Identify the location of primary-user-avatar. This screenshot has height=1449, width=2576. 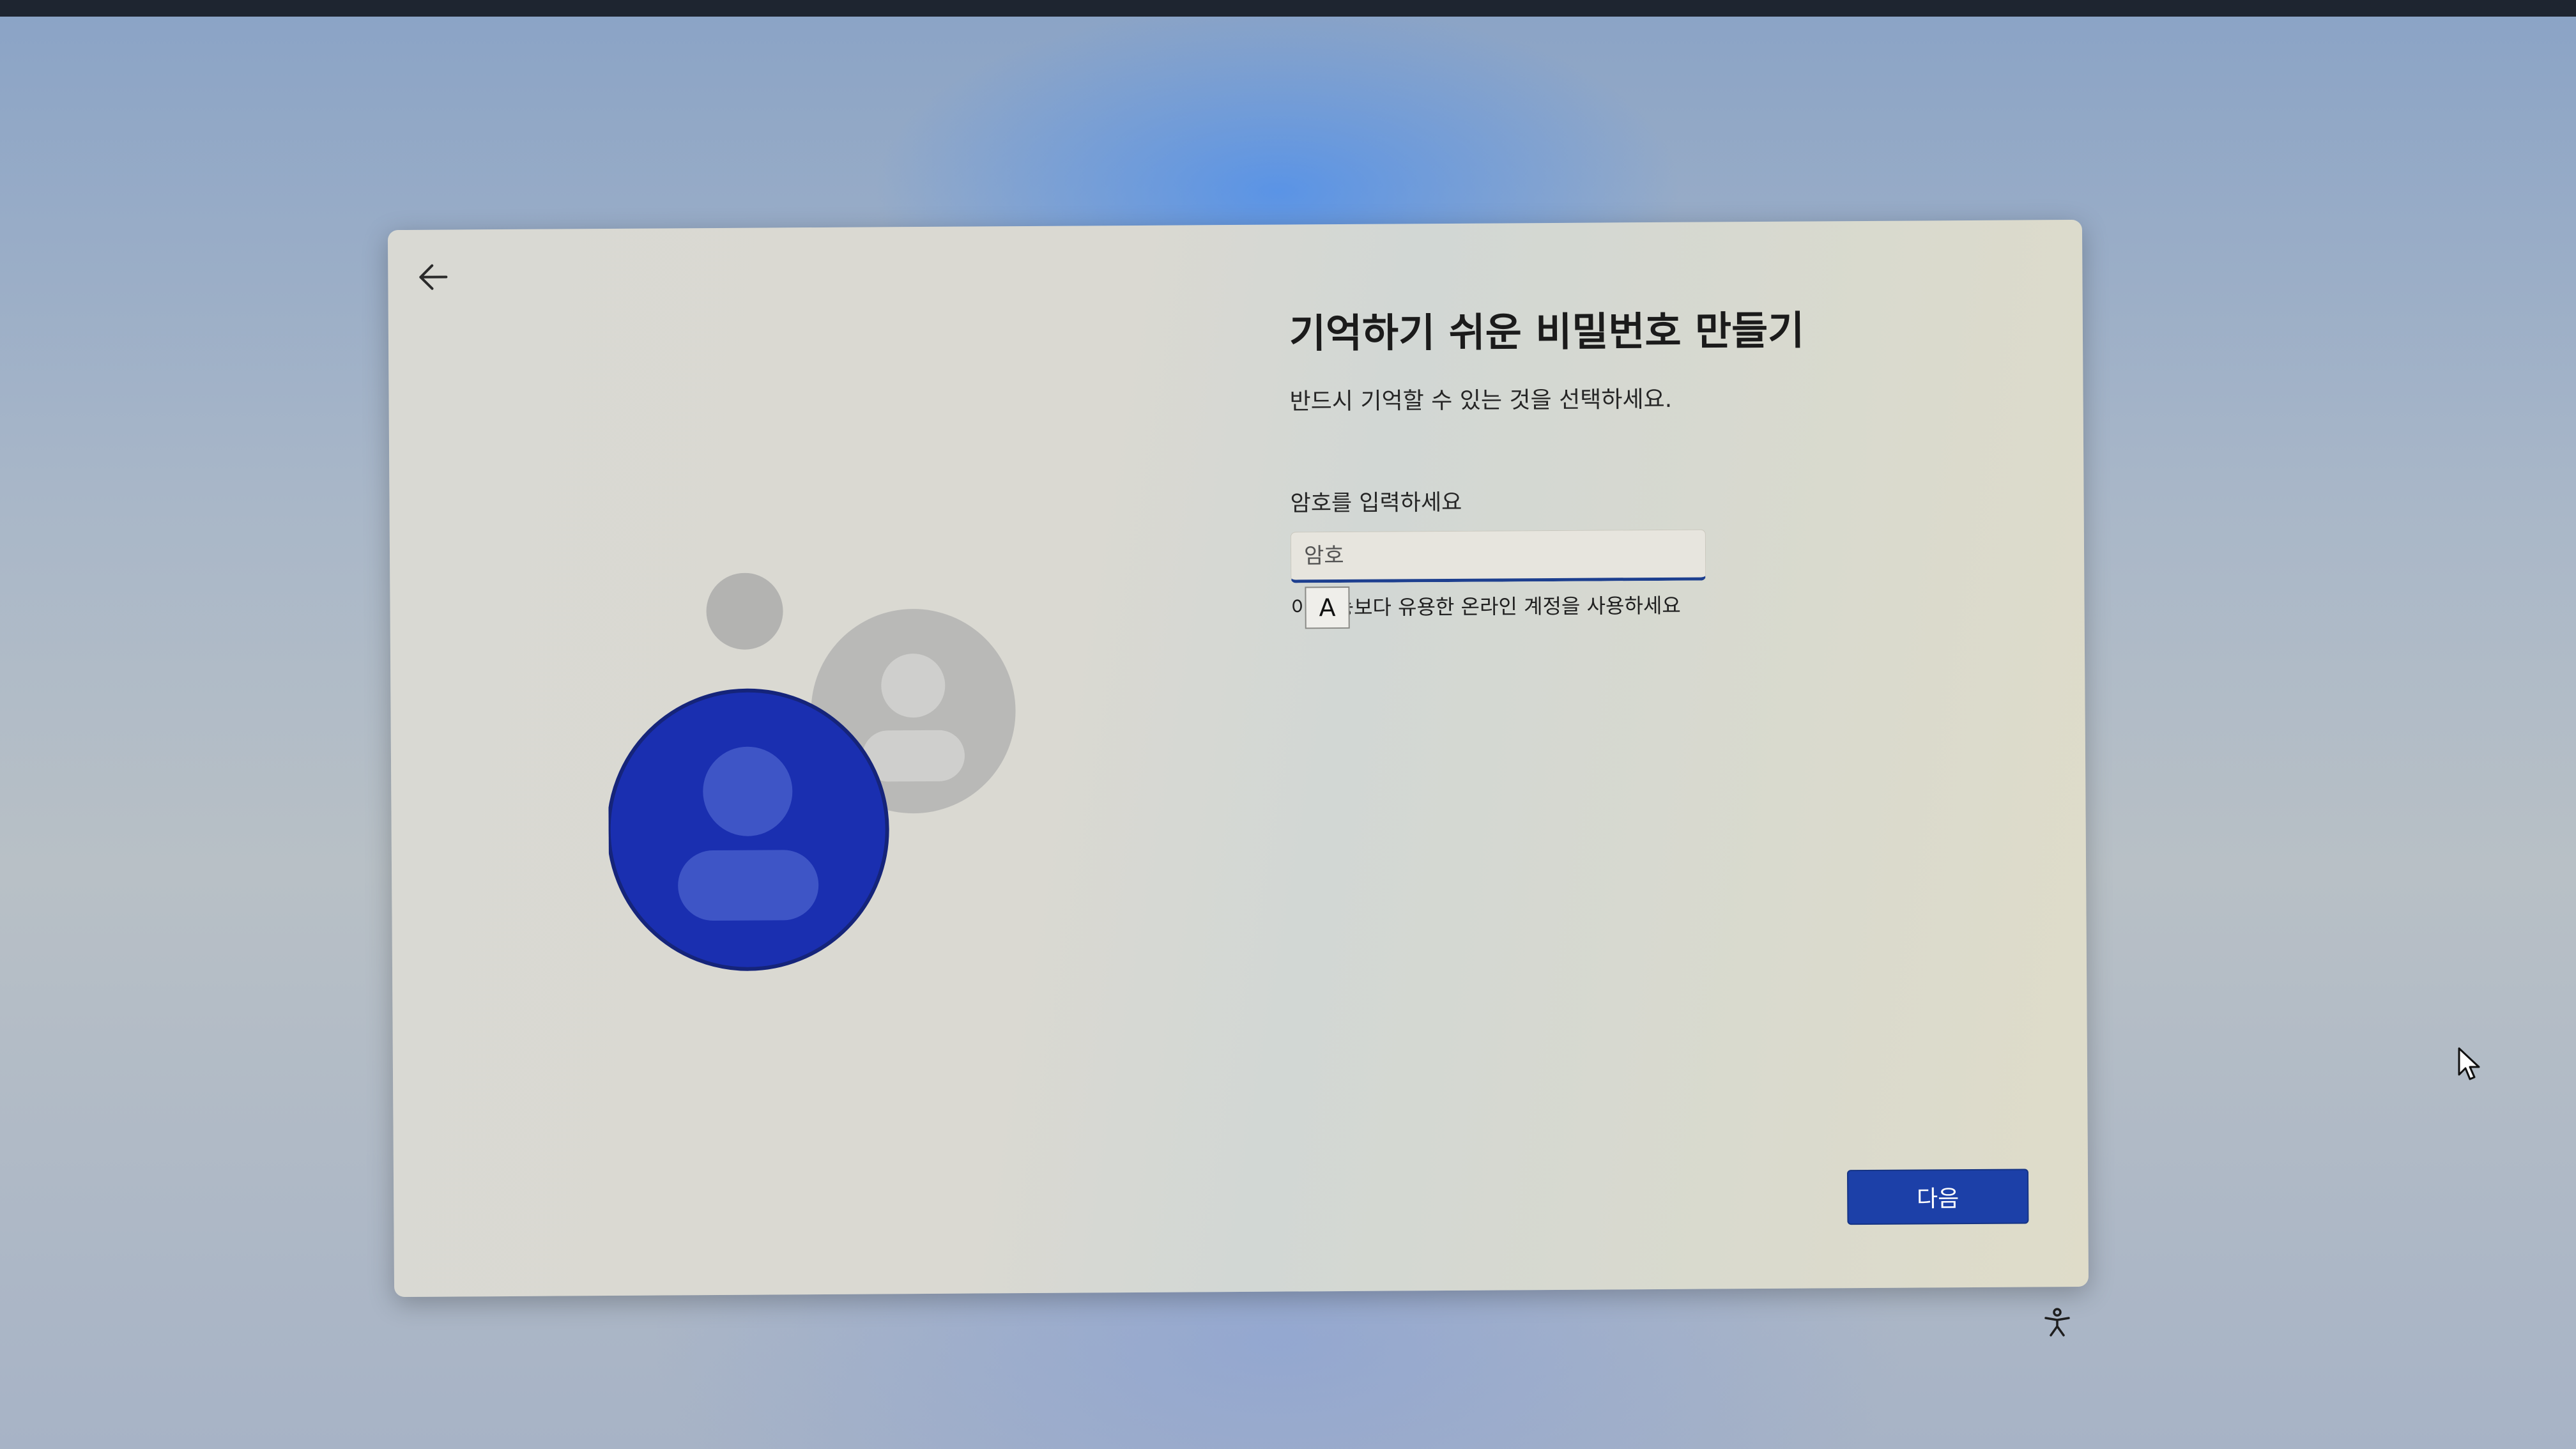
(748, 829).